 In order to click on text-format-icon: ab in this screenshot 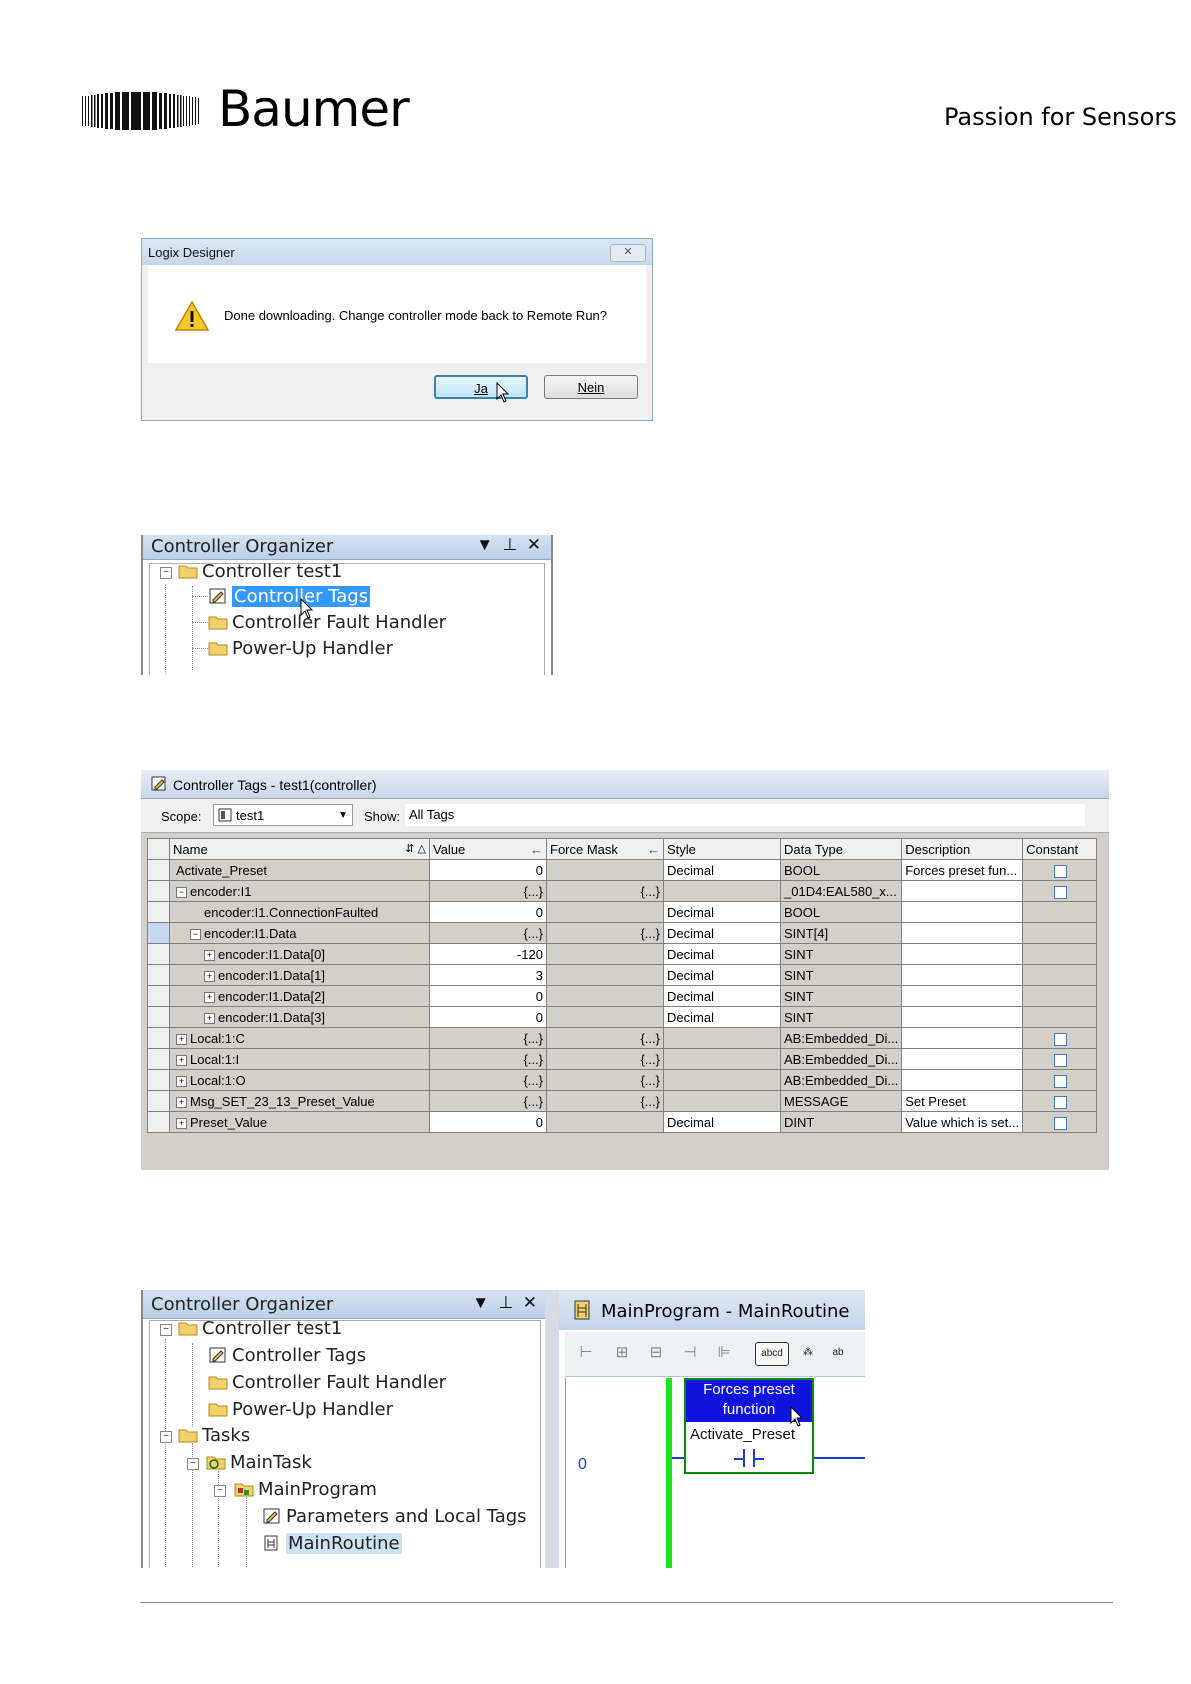, I will do `click(838, 1353)`.